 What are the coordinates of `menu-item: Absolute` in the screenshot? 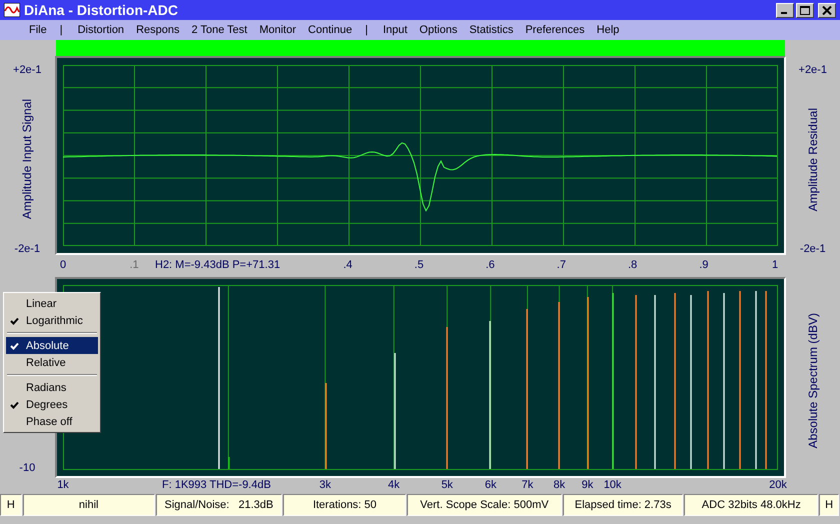 It's located at (52, 345).